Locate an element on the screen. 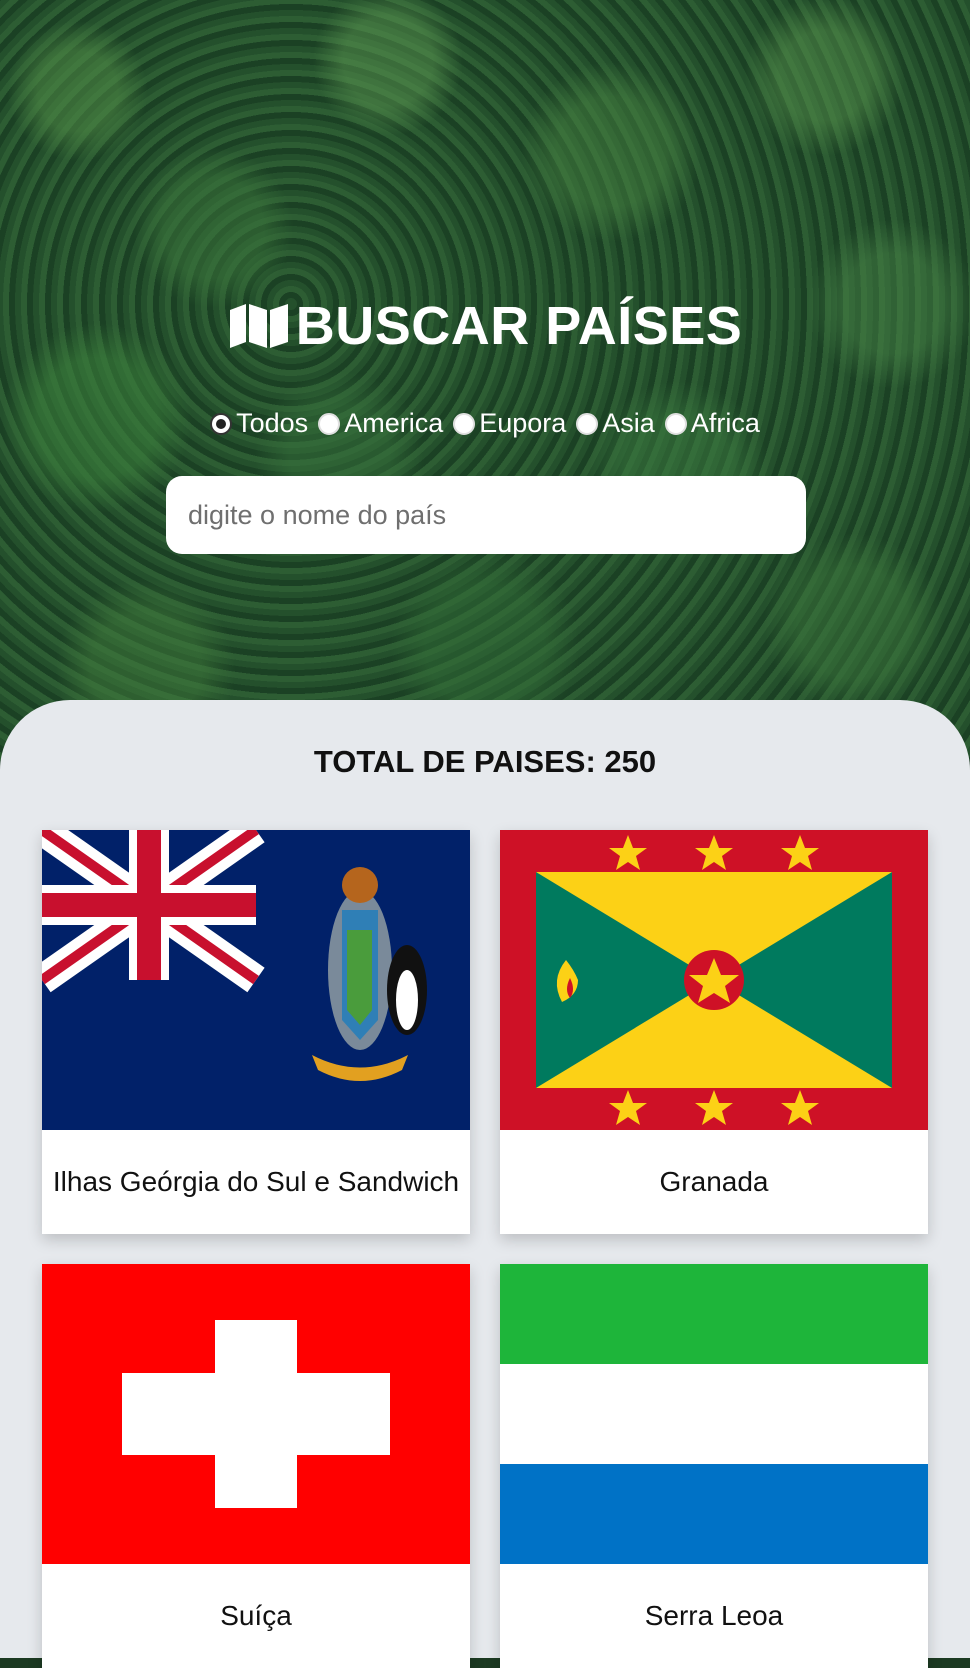  filter-europa-label: Eupora is located at coordinates (523, 423).